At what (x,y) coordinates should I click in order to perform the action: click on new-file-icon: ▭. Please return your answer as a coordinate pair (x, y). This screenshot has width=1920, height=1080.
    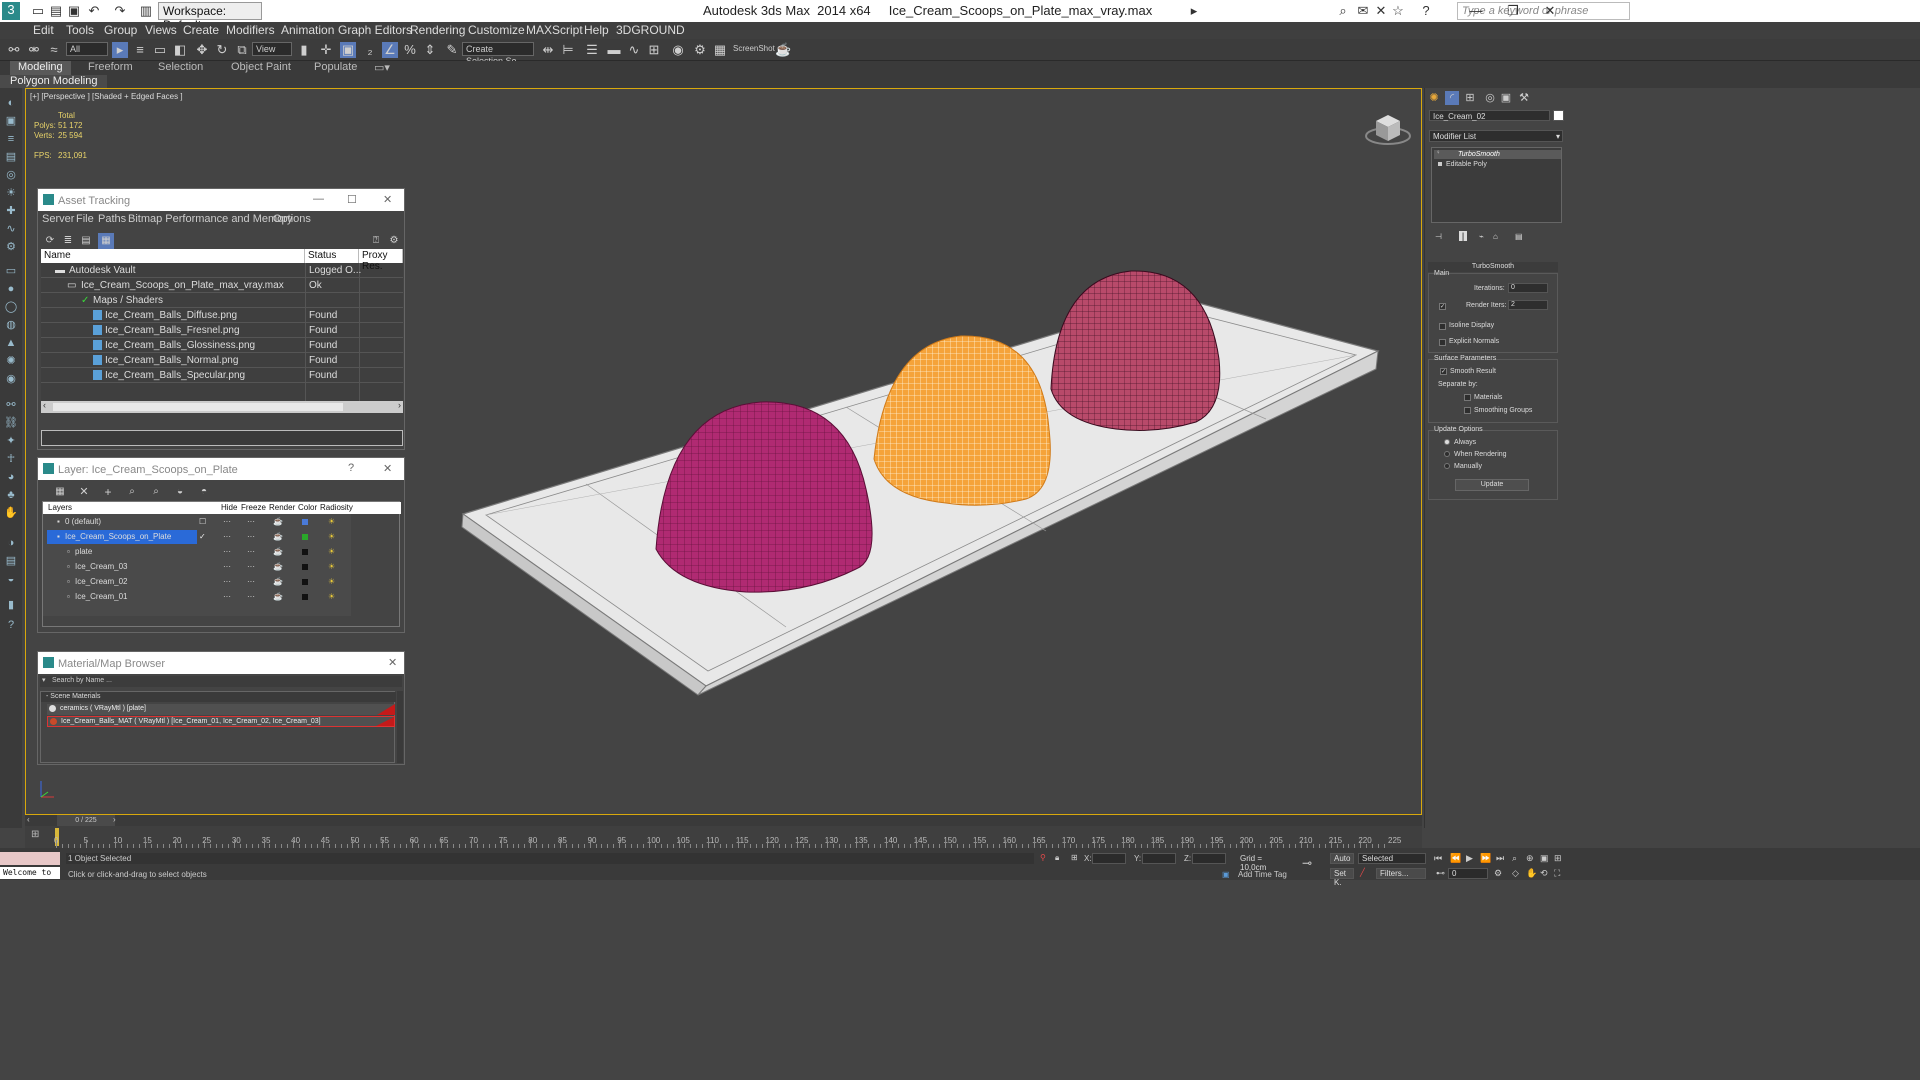
    Looking at the image, I should click on (38, 11).